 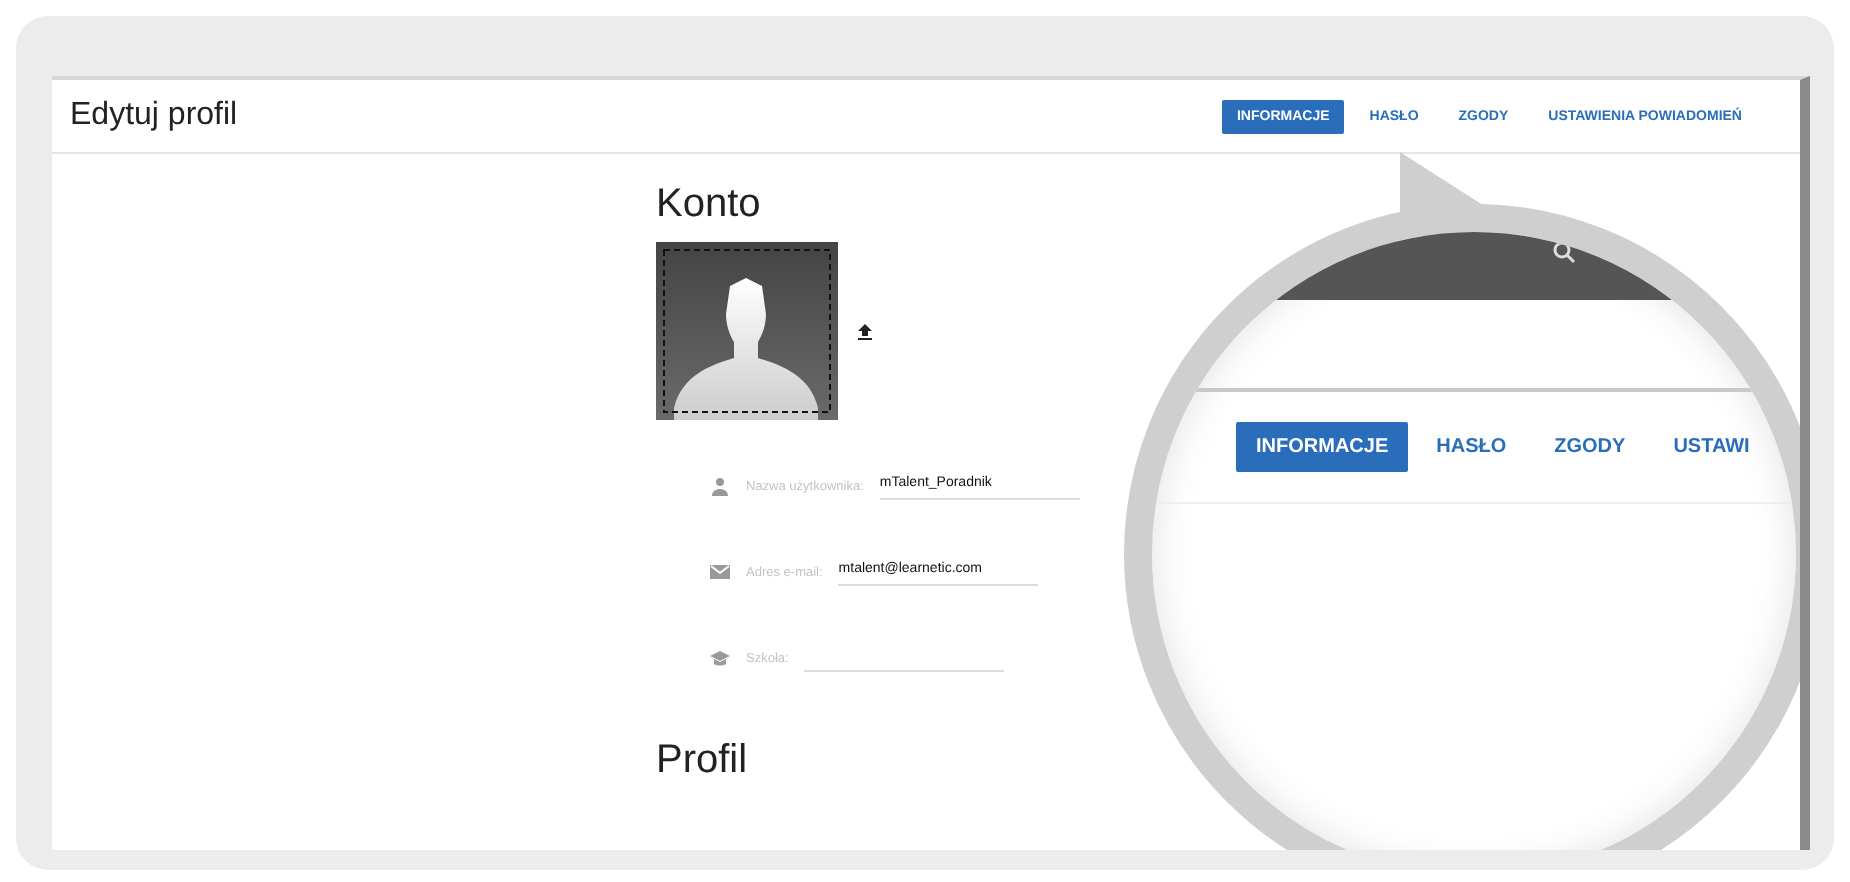 I want to click on section-heading: Konto, so click(x=708, y=205).